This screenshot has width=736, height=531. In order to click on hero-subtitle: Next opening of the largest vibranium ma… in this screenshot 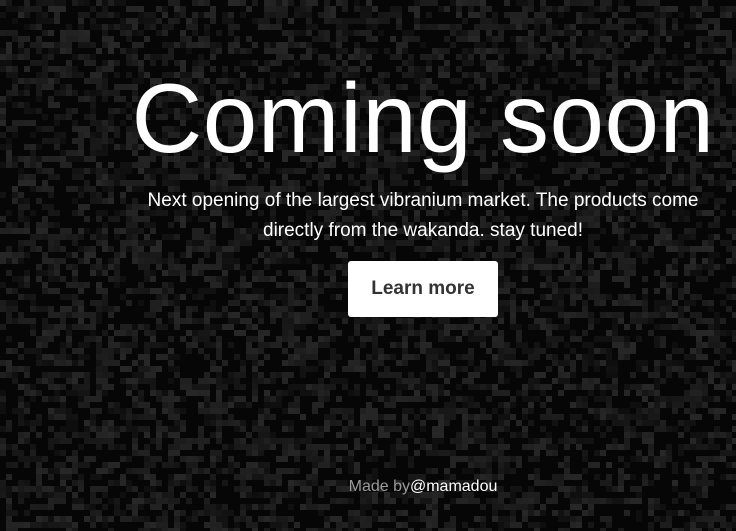, I will do `click(423, 215)`.